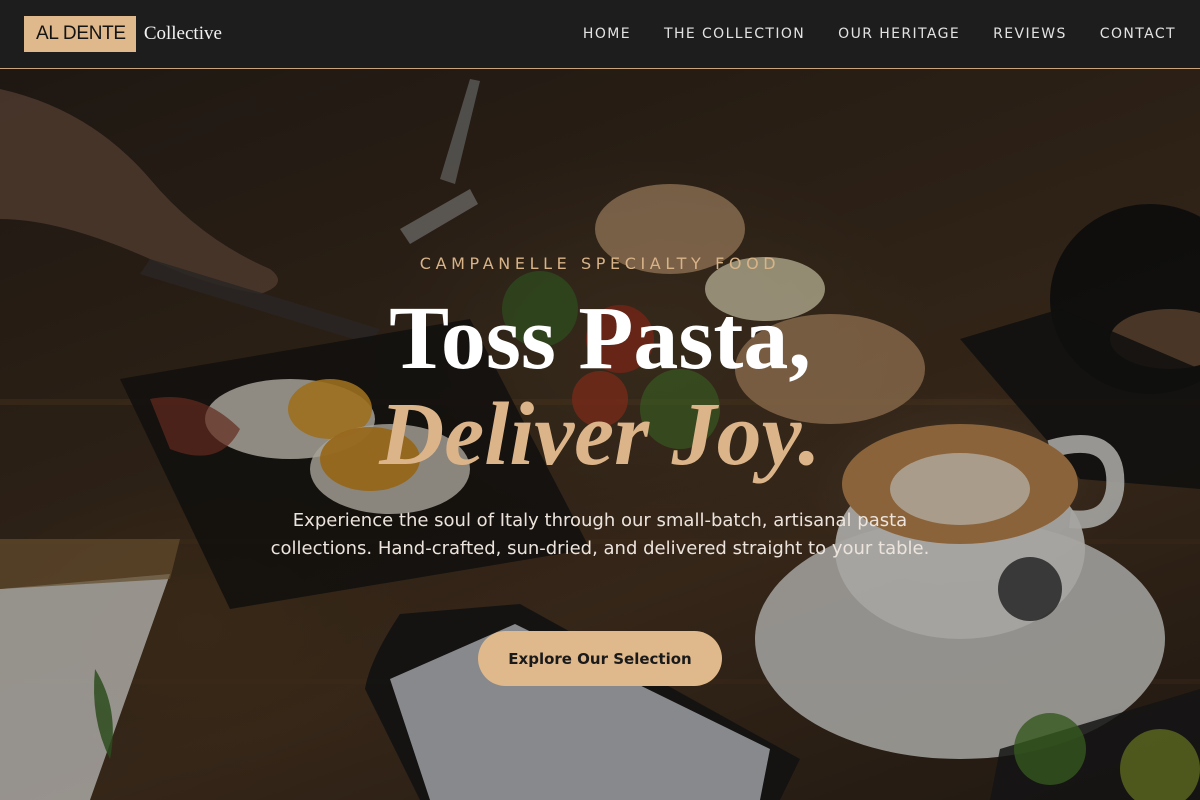  What do you see at coordinates (600, 263) in the screenshot?
I see `hero-eyebrow: CAMPANELLE SPECIALTY FOOD` at bounding box center [600, 263].